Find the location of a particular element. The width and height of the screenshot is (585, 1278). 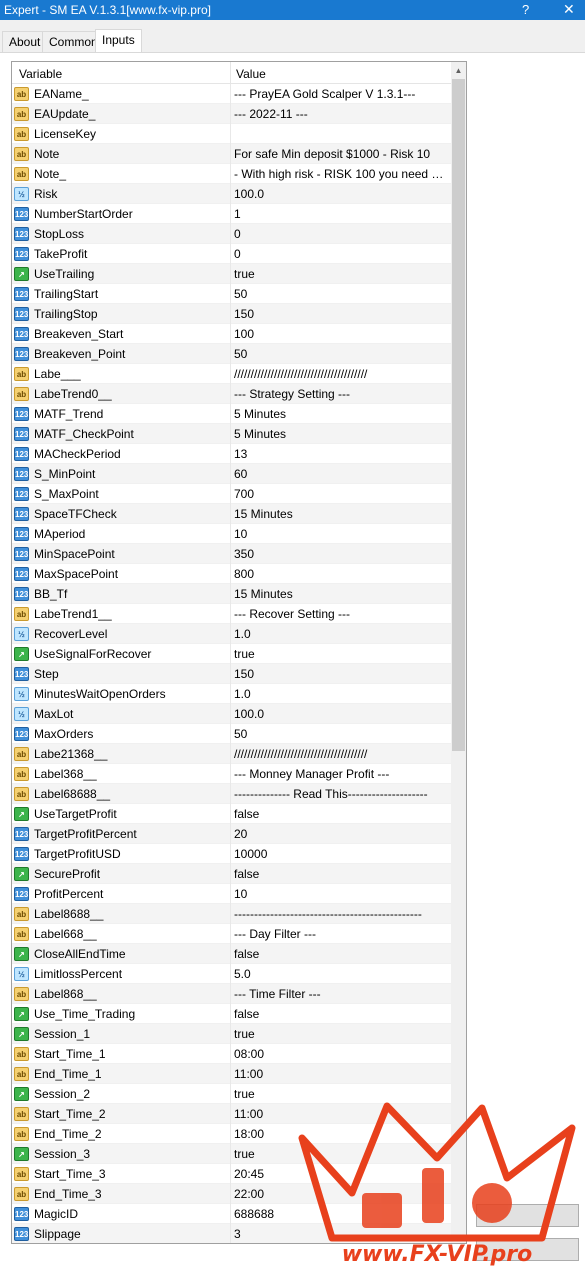

column-divider is located at coordinates (230, 73).